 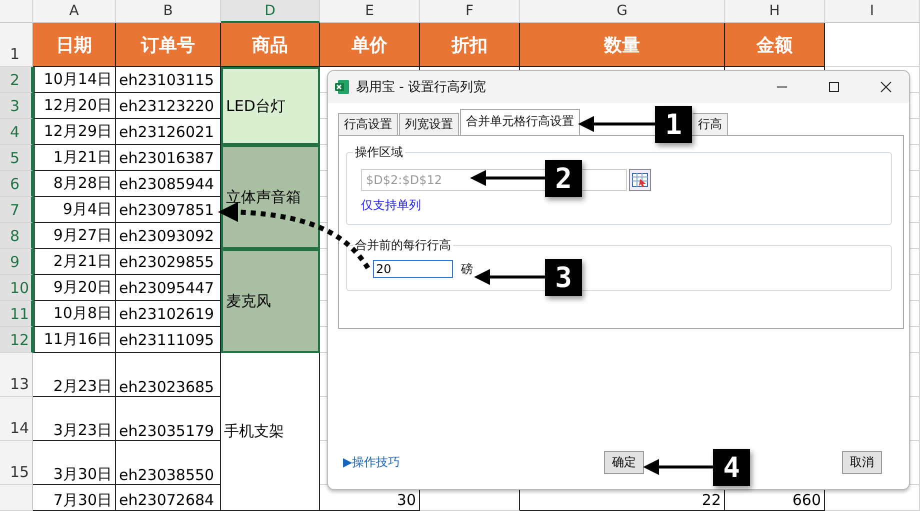 What do you see at coordinates (74, 236) in the screenshot?
I see `table-cell: 9月27日` at bounding box center [74, 236].